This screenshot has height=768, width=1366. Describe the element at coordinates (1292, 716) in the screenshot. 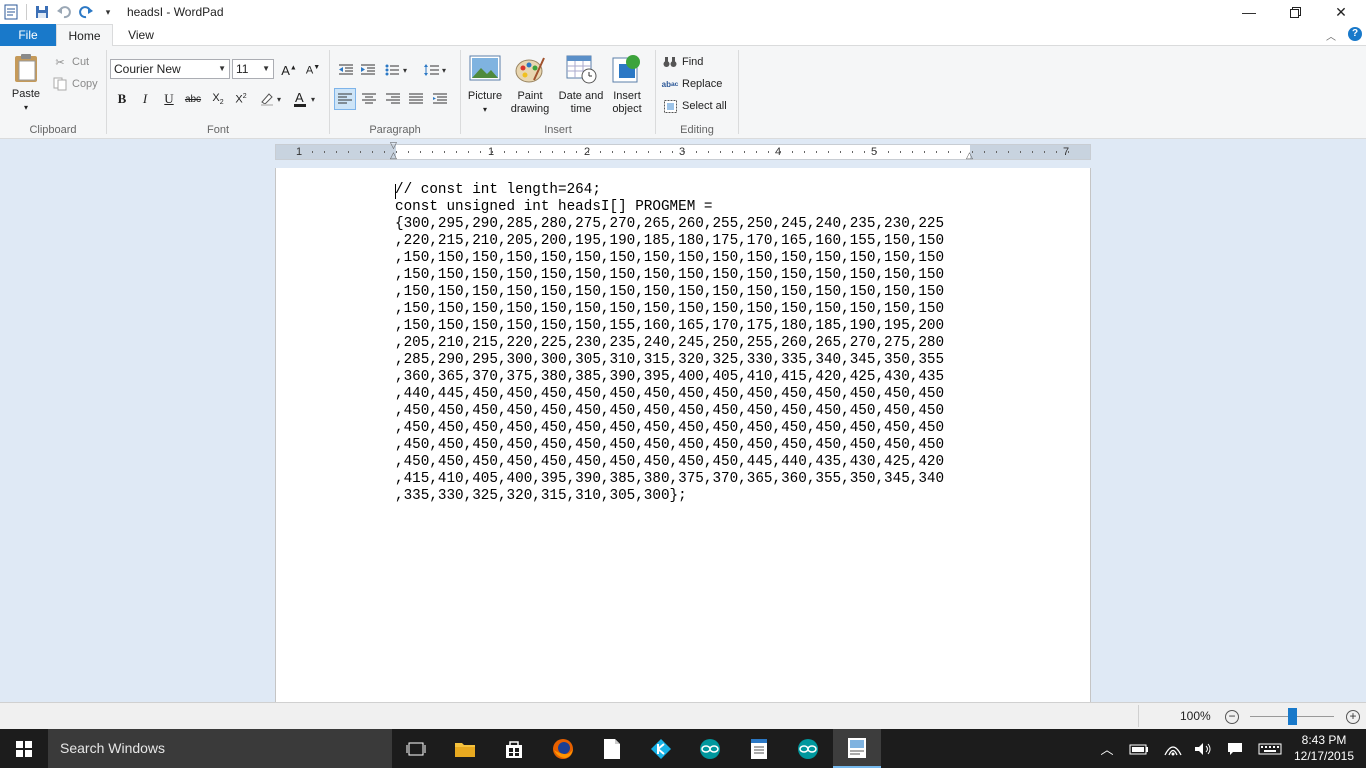

I see `zoom-slider-thumb` at that location.